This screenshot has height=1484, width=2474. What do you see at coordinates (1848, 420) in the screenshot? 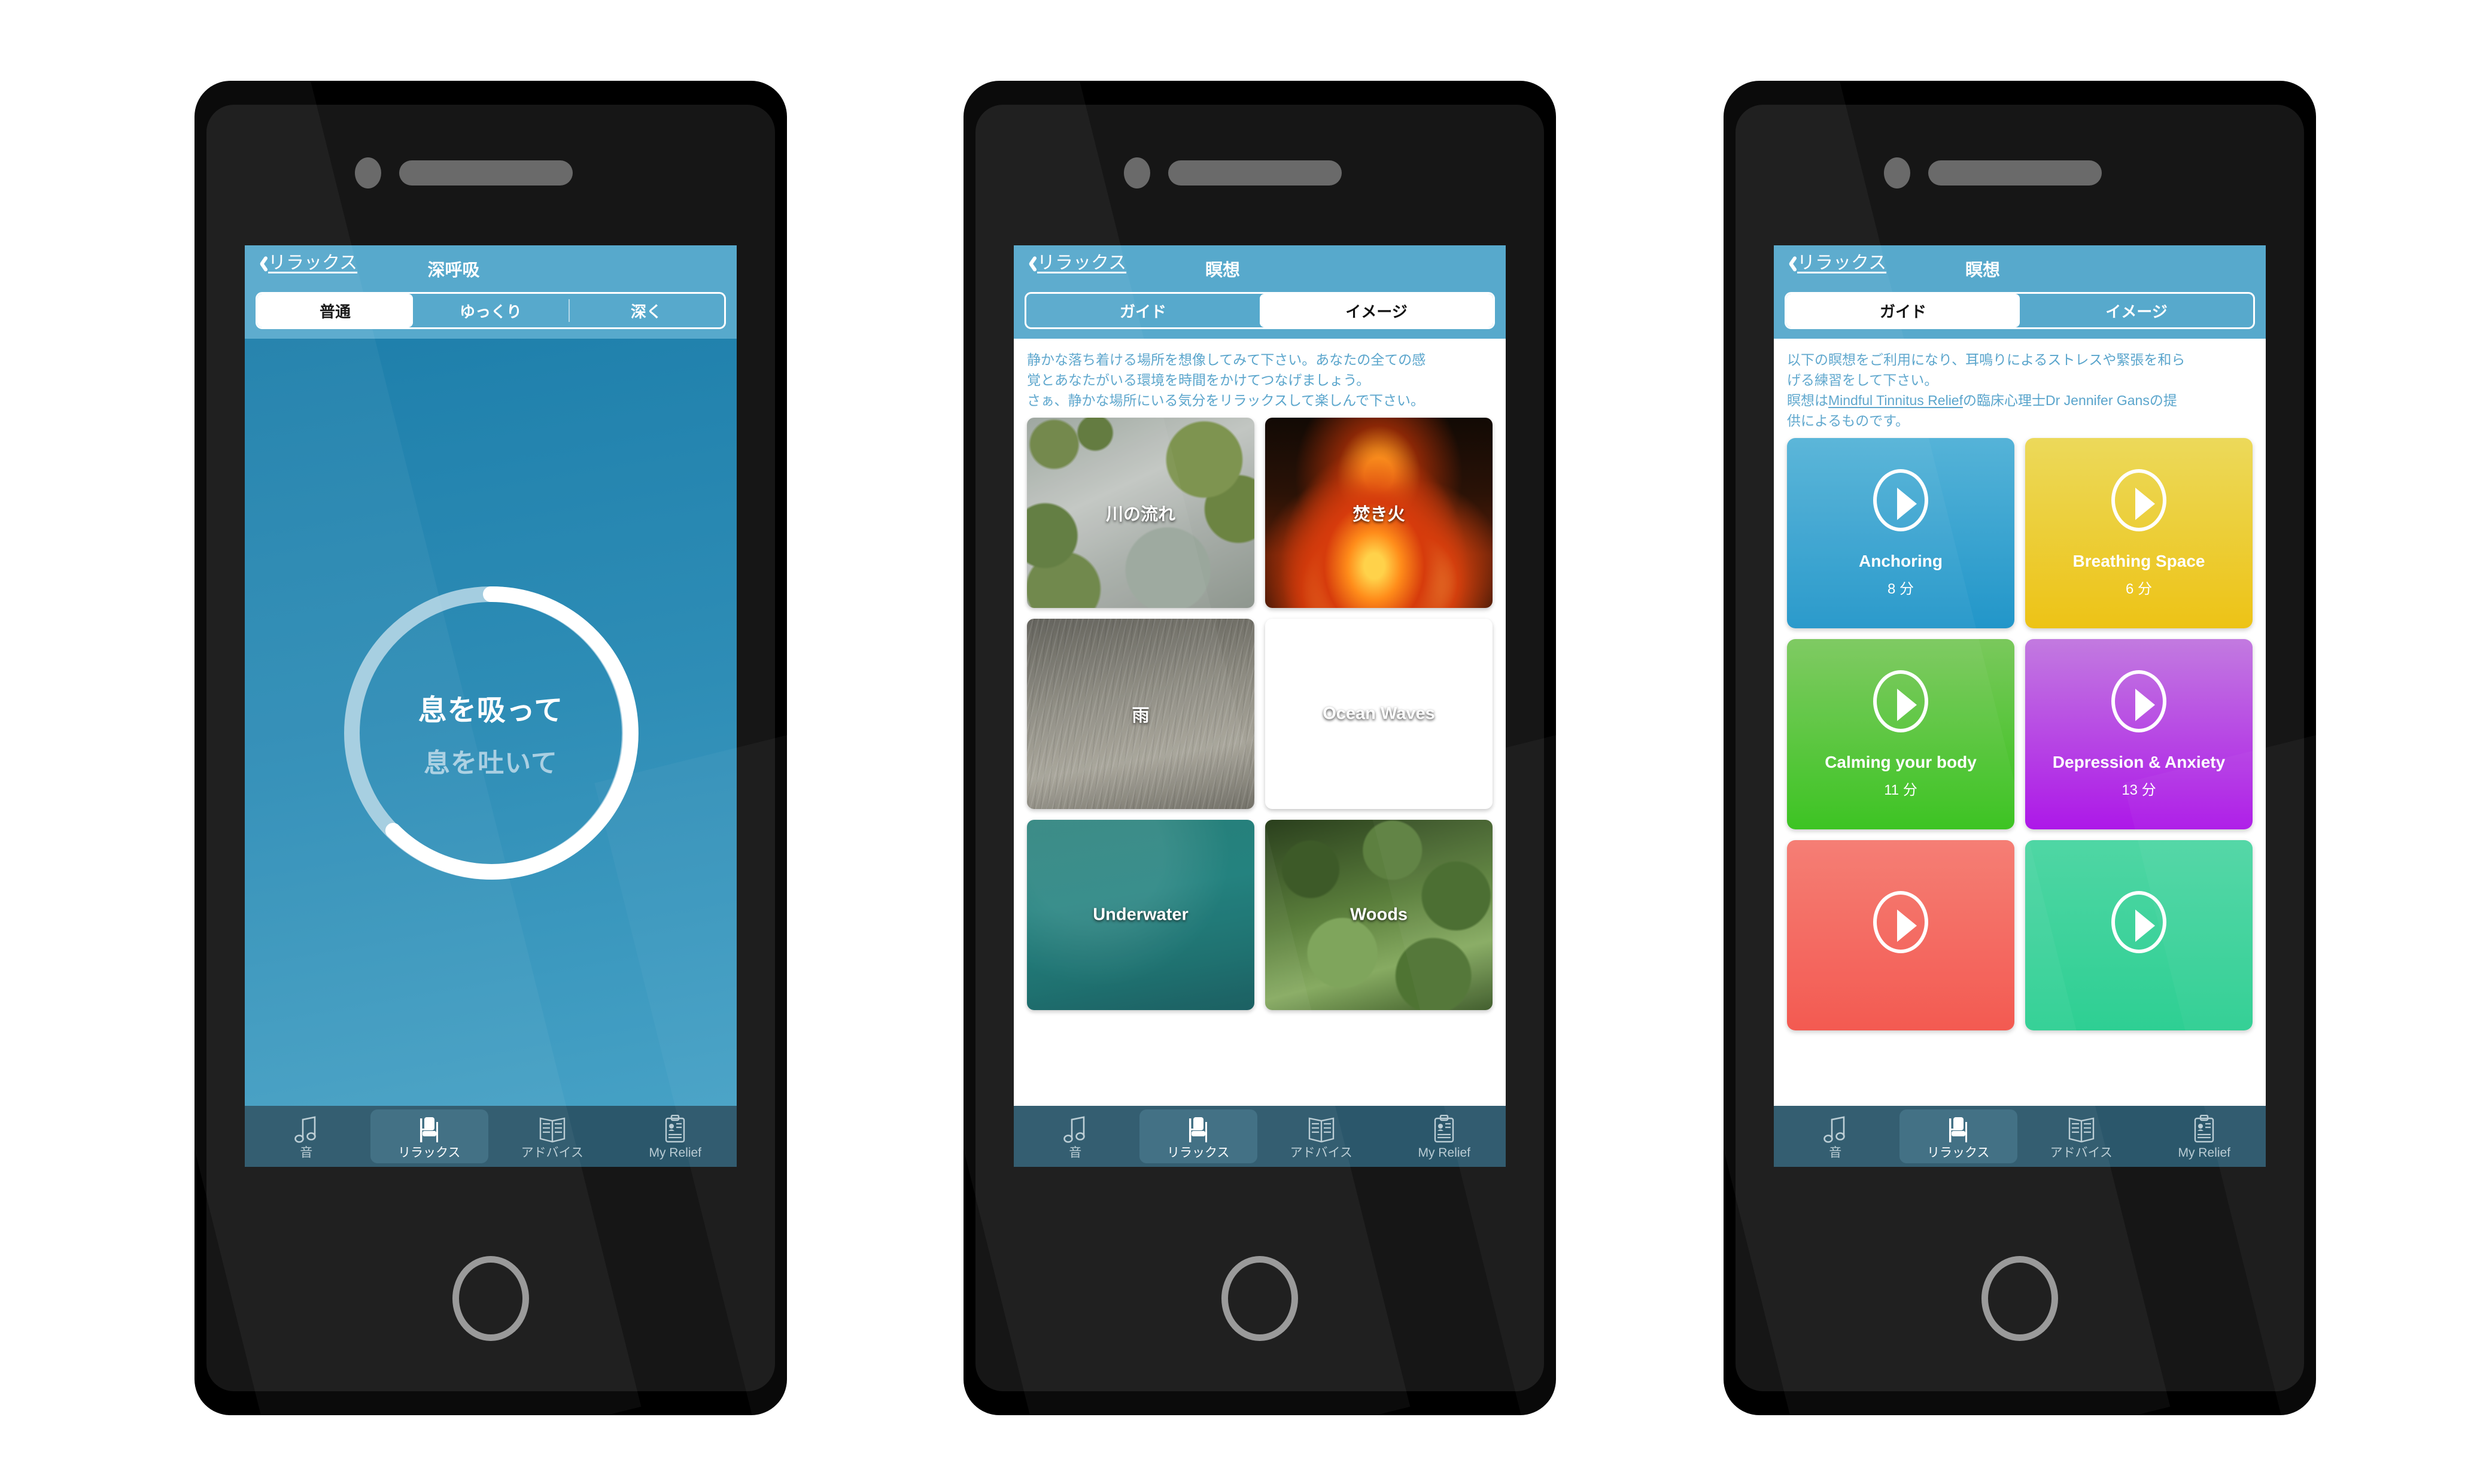
I see `intro-line-4: 供によるものです。` at bounding box center [1848, 420].